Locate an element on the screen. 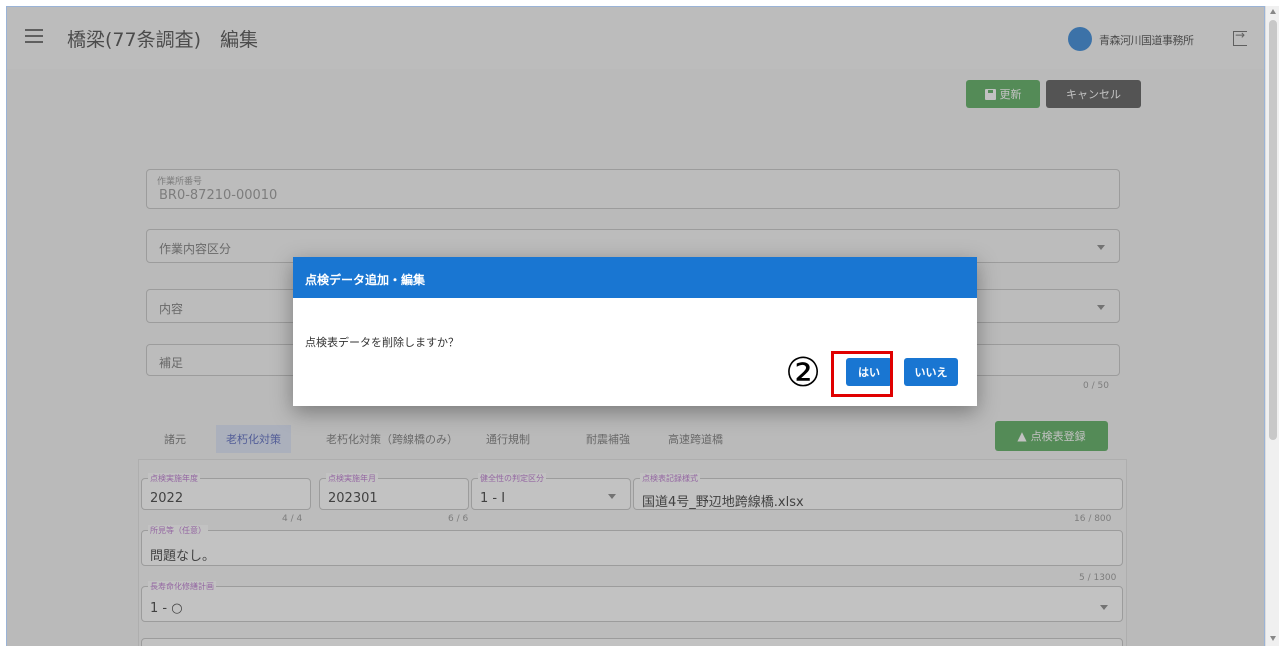 The height and width of the screenshot is (646, 1279). highlight-box is located at coordinates (862, 374).